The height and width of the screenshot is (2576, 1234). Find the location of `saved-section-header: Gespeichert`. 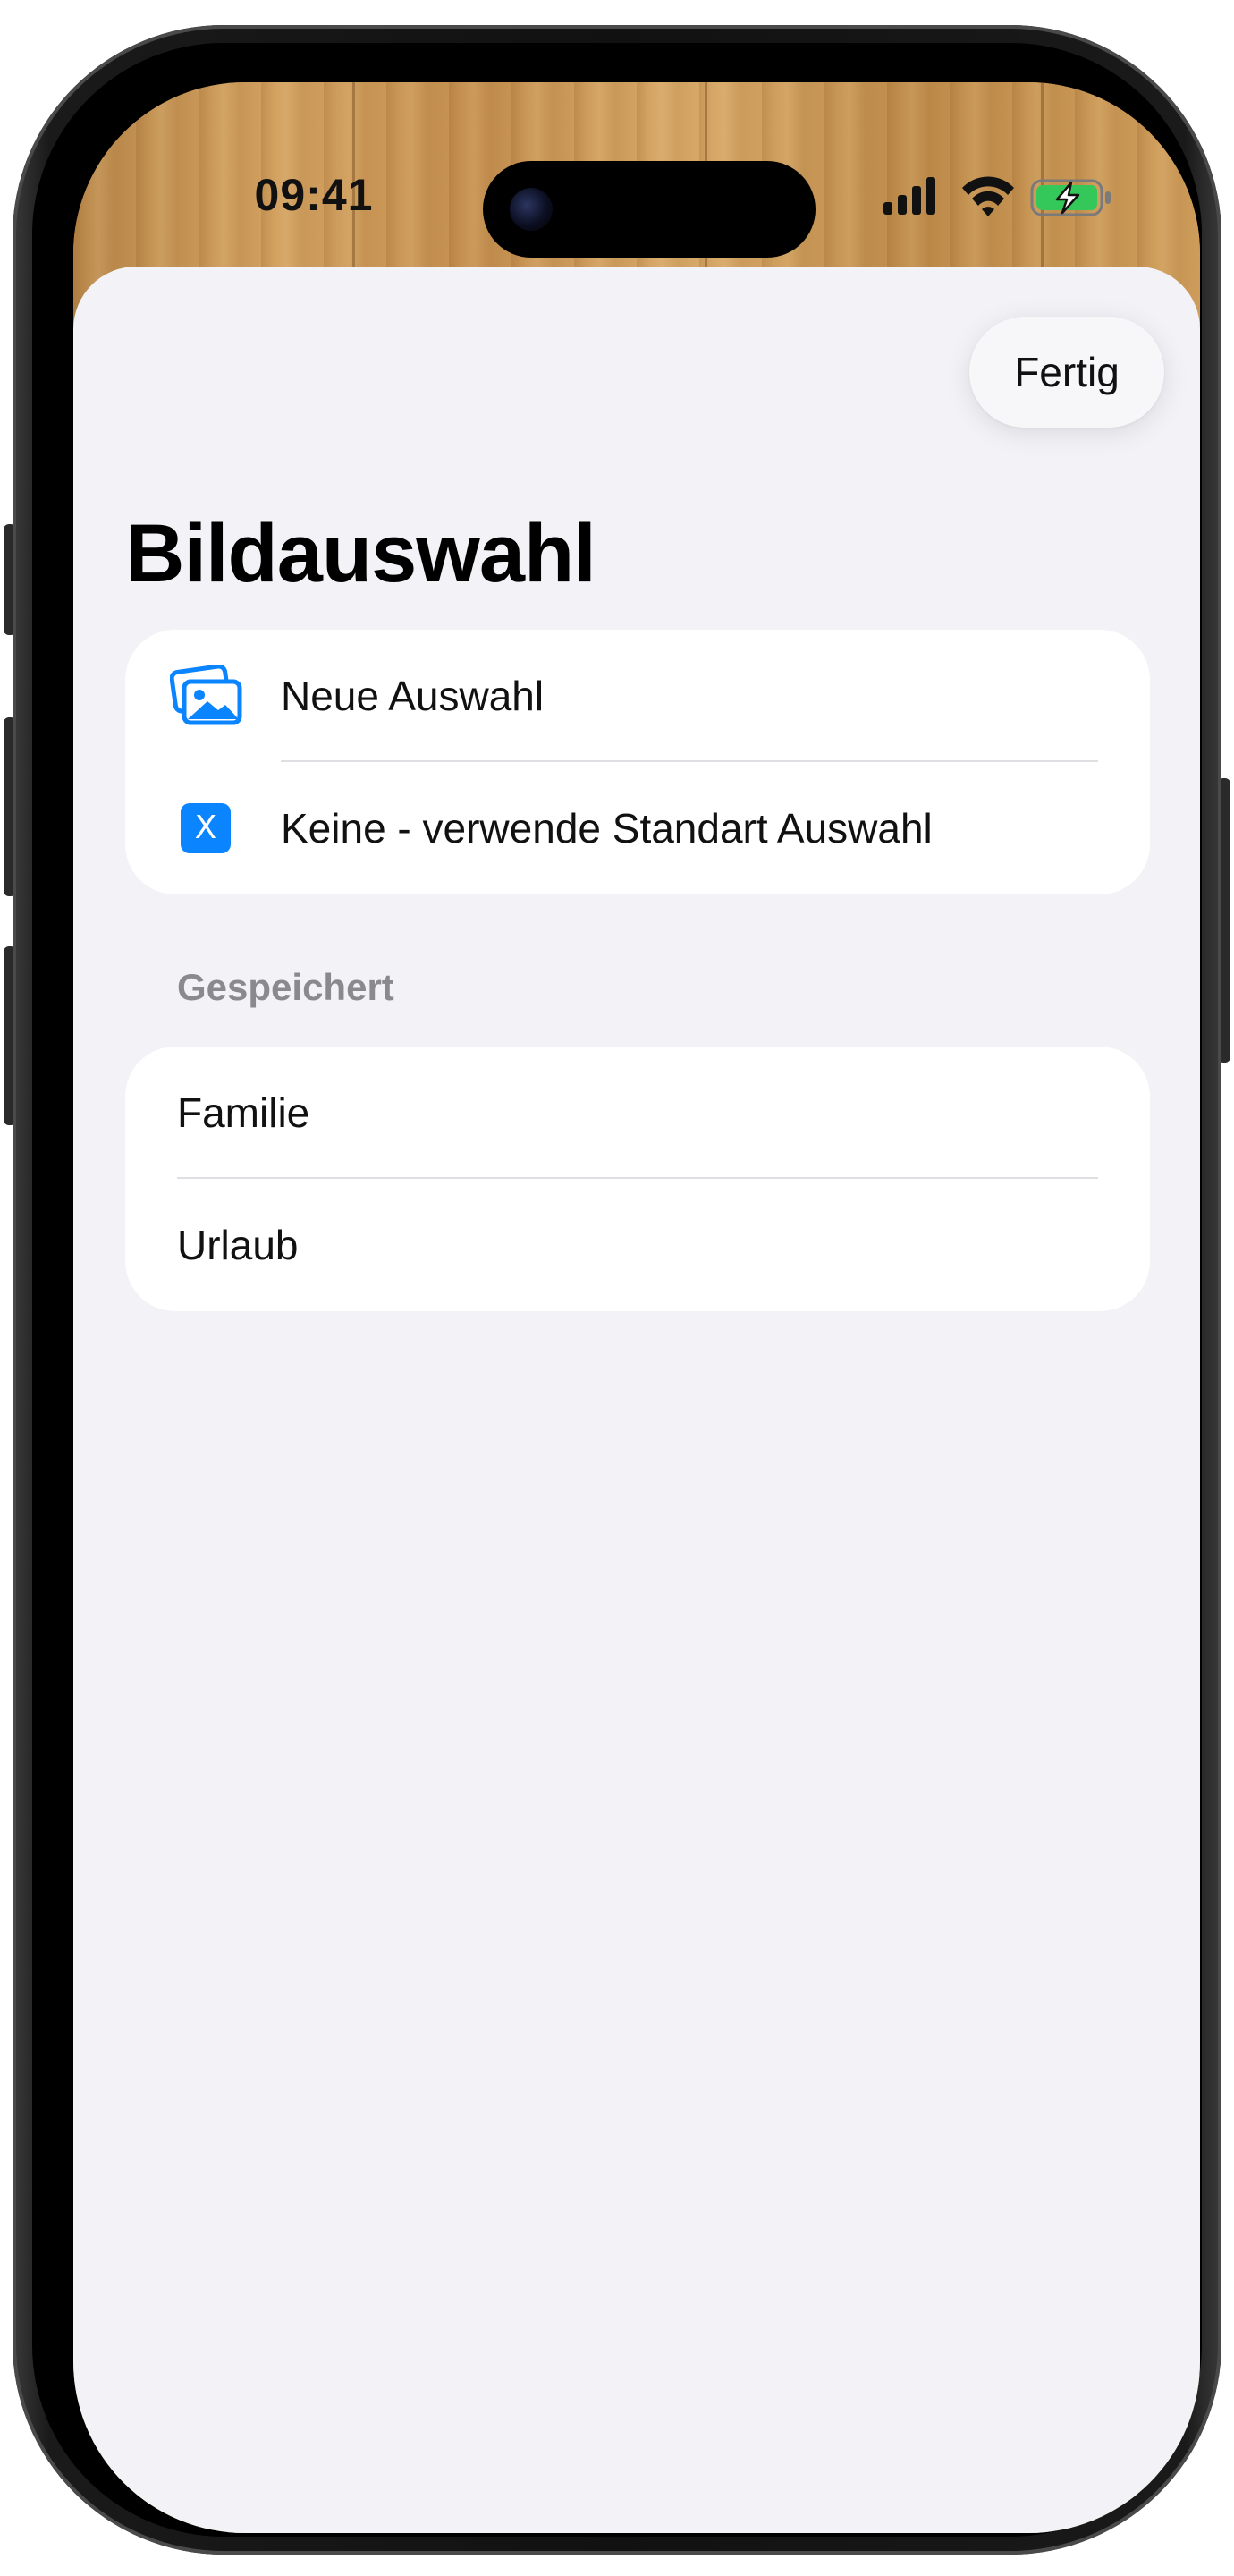

saved-section-header: Gespeichert is located at coordinates (285, 987).